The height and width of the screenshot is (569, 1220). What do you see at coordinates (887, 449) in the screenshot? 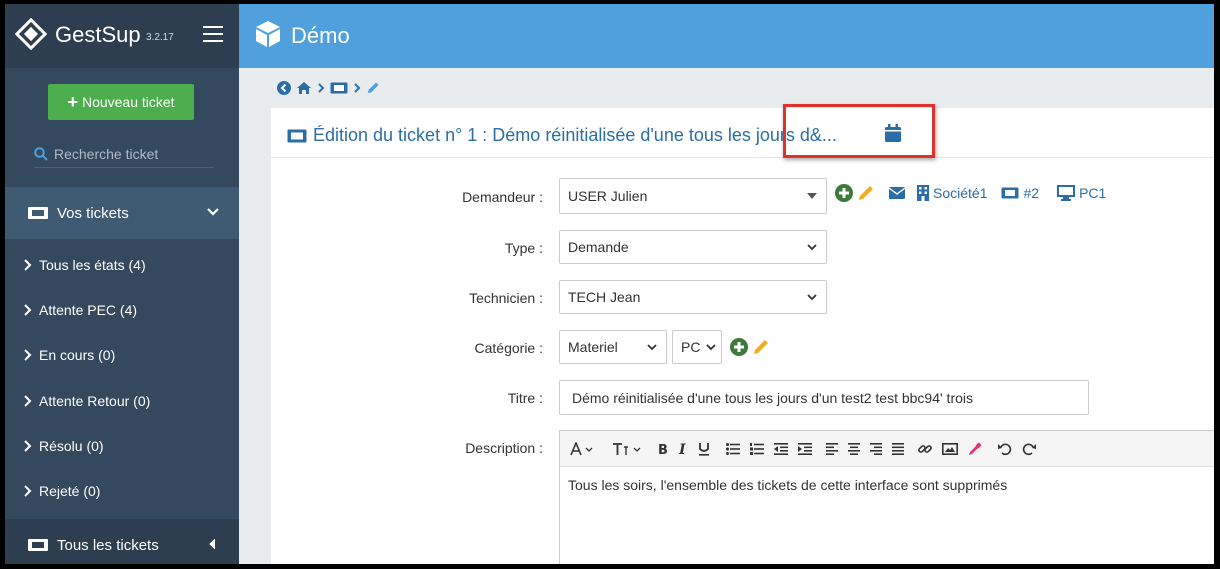
I see `editor-toolbar: B I` at bounding box center [887, 449].